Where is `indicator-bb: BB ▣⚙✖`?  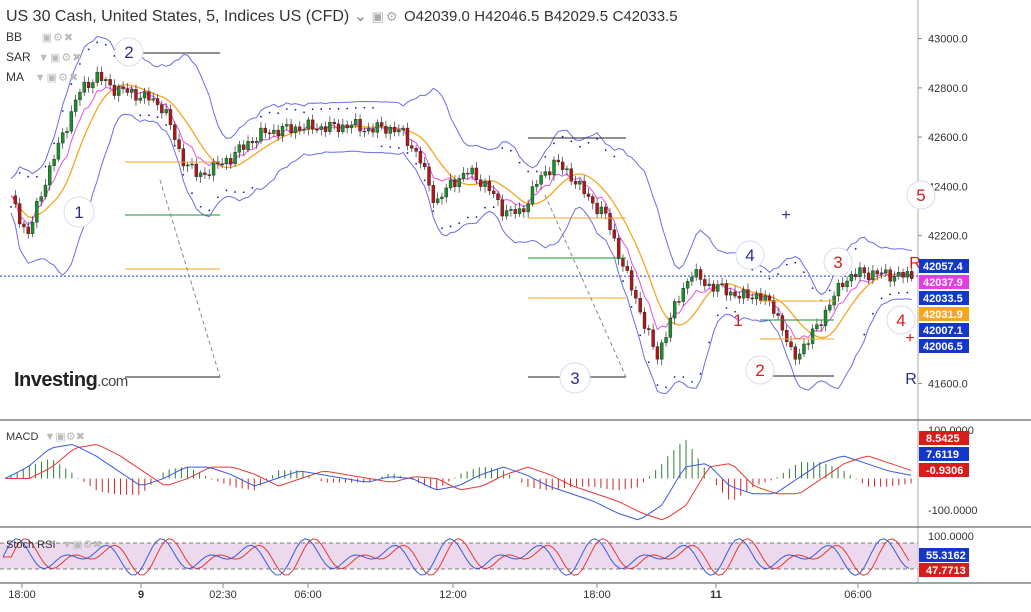 indicator-bb: BB ▣⚙✖ is located at coordinates (40, 37).